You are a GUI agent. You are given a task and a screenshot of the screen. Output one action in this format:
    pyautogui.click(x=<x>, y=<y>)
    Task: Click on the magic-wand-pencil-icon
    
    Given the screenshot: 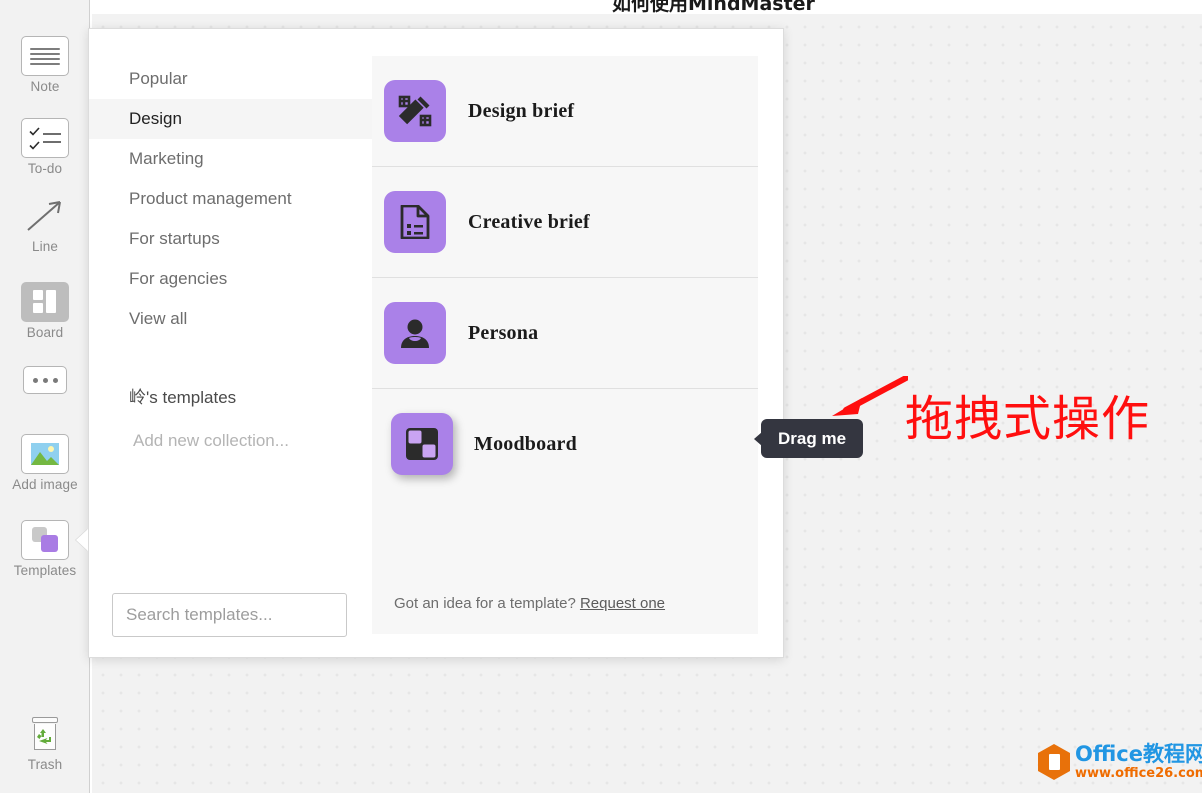 What is the action you would take?
    pyautogui.click(x=415, y=111)
    